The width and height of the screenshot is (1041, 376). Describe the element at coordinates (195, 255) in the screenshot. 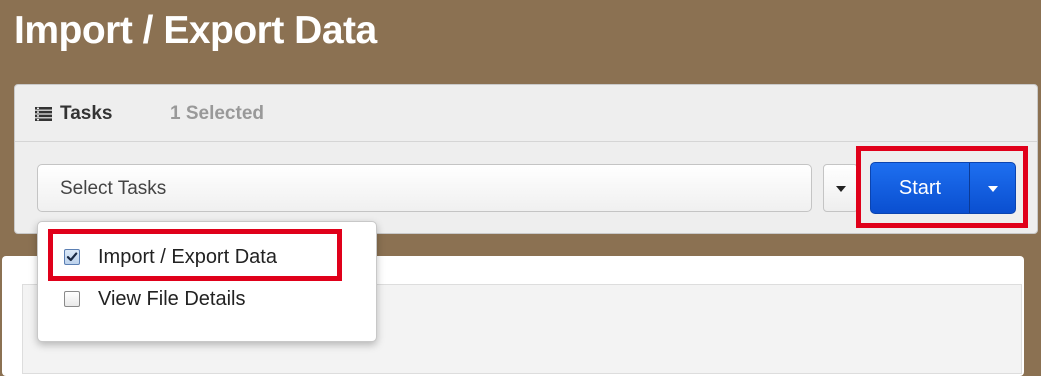

I see `import-highlight-box` at that location.